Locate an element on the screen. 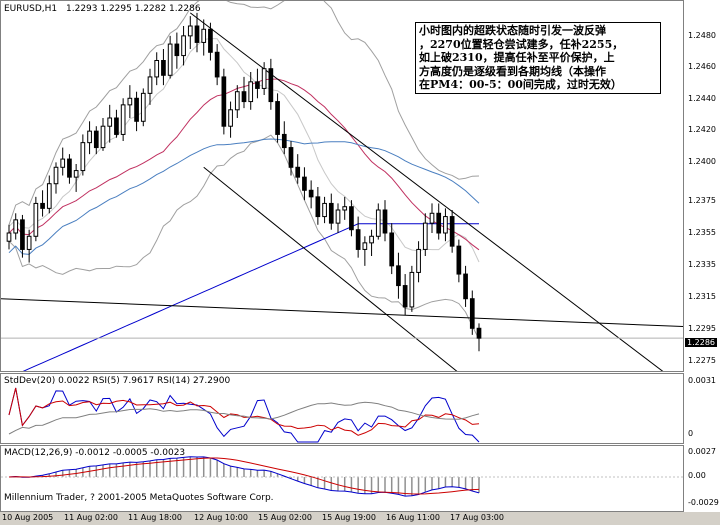  note-line: 如上破2310，提高任补至平价保护，上 is located at coordinates (517, 57).